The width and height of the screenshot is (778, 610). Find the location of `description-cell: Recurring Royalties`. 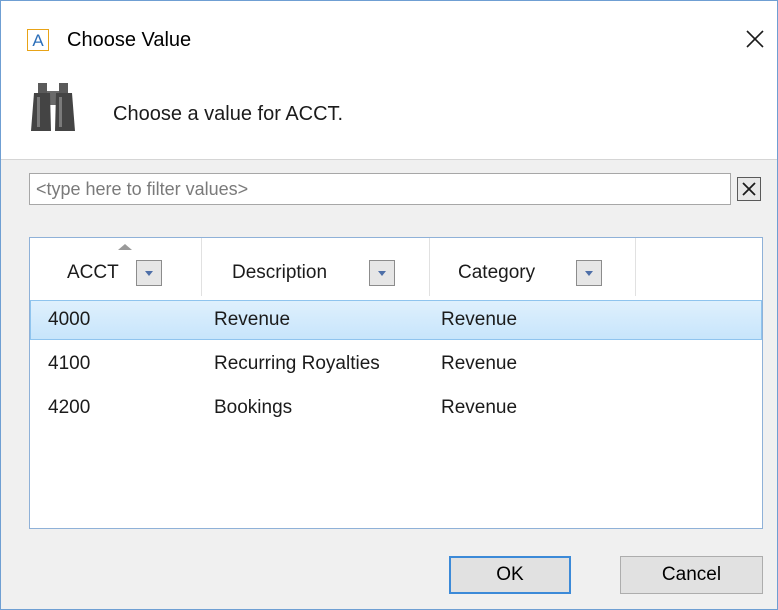

description-cell: Recurring Royalties is located at coordinates (297, 363).